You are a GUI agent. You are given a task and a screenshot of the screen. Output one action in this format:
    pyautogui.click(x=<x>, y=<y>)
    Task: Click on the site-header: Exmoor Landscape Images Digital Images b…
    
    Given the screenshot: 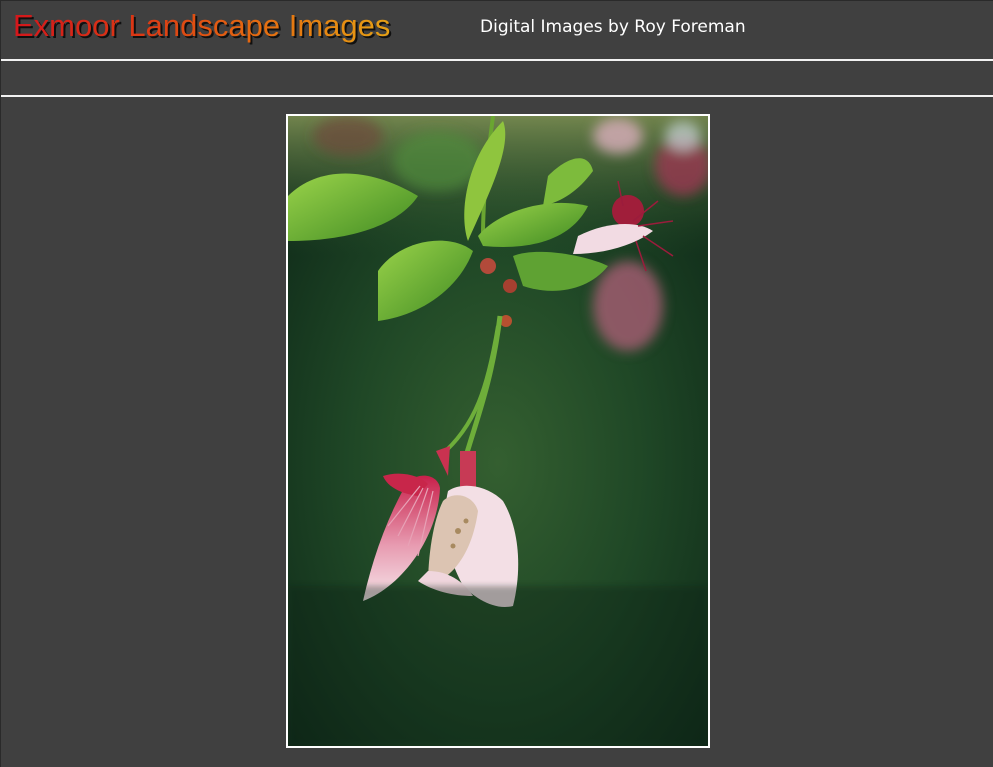 What is the action you would take?
    pyautogui.click(x=497, y=30)
    